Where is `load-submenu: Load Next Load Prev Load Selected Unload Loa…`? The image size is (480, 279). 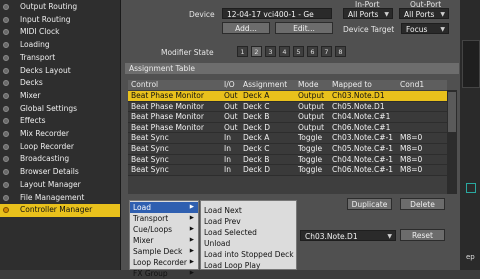
load-submenu: Load Next Load Prev Load Selected Unload Loa… is located at coordinates (248, 235).